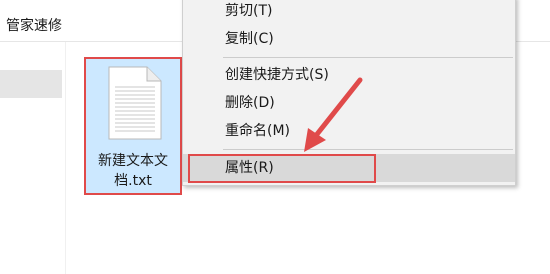 This screenshot has width=550, height=274. I want to click on text-file-icon, so click(135, 103).